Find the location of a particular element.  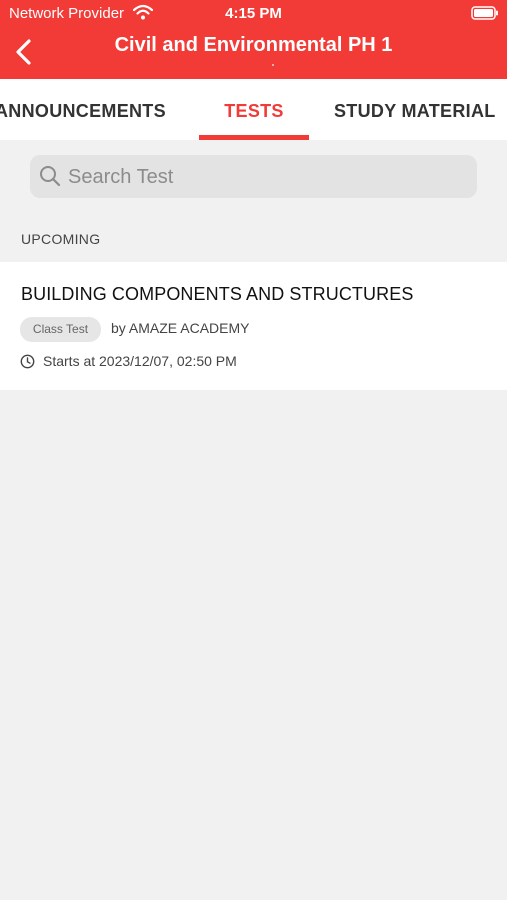

clock-icon is located at coordinates (27, 361).